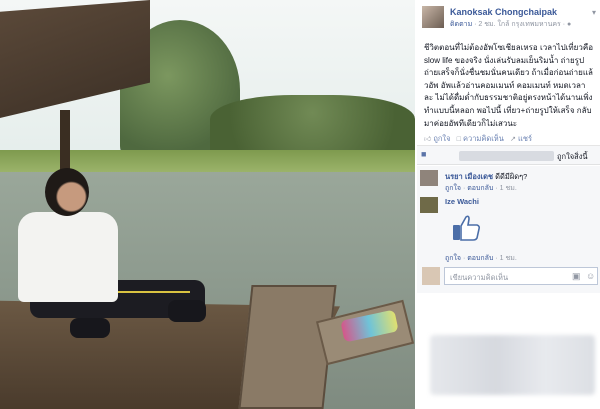  Describe the element at coordinates (187, 311) in the screenshot. I see `photo-shoe` at that location.